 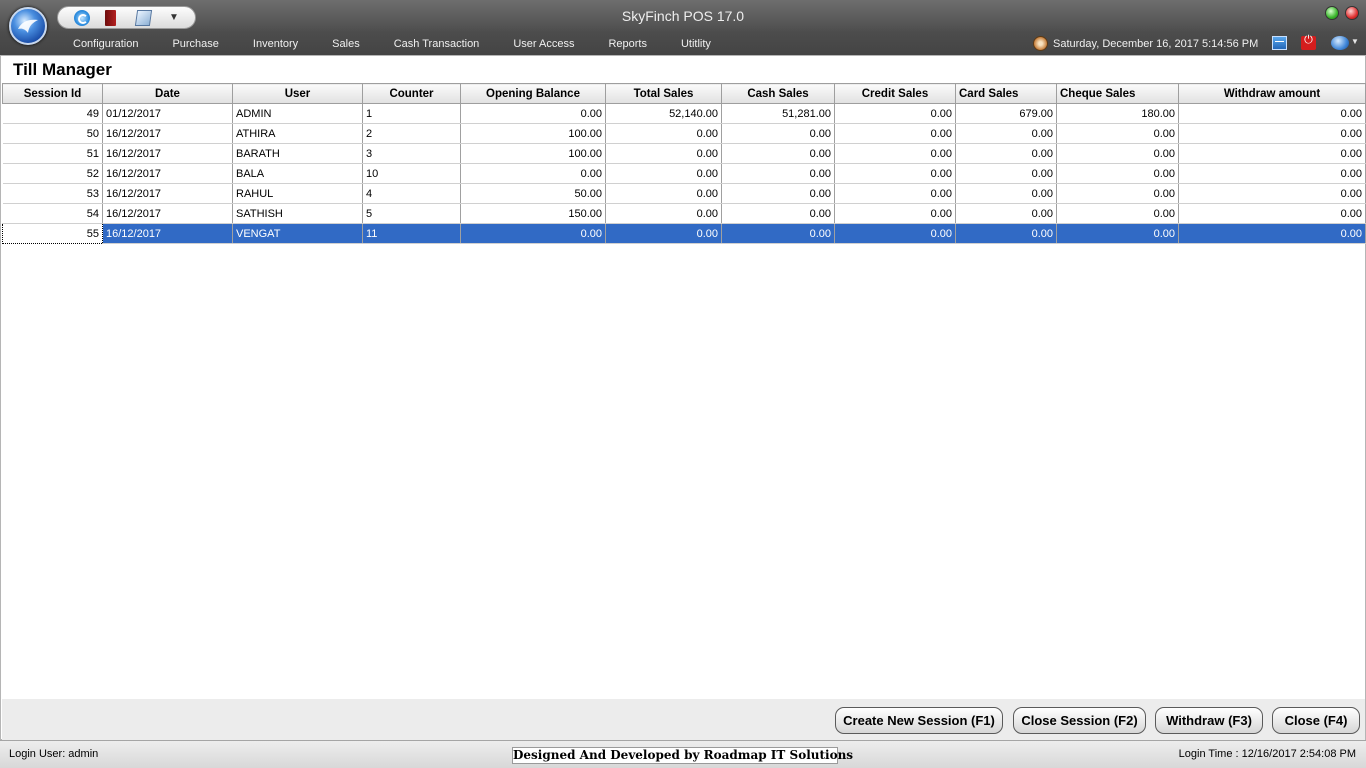 What do you see at coordinates (52, 173) in the screenshot?
I see `cell-session-id: 52` at bounding box center [52, 173].